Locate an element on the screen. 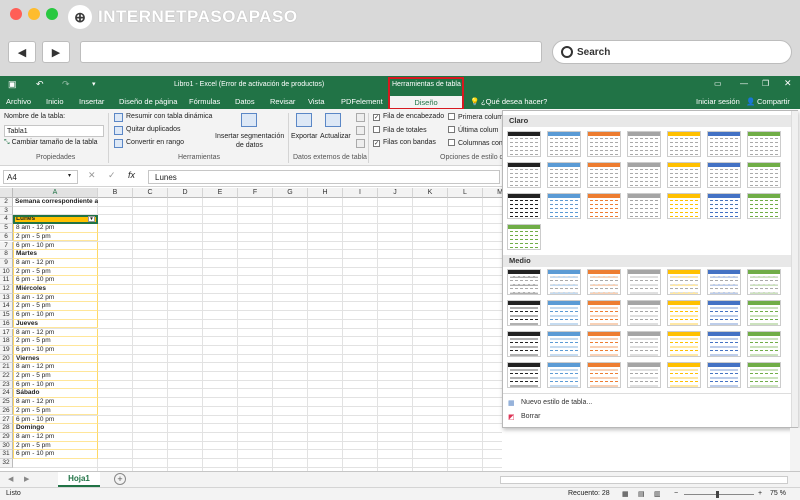 The width and height of the screenshot is (800, 500). site-logo: ⊕ INTERNETPASOAPASO is located at coordinates (188, 17).